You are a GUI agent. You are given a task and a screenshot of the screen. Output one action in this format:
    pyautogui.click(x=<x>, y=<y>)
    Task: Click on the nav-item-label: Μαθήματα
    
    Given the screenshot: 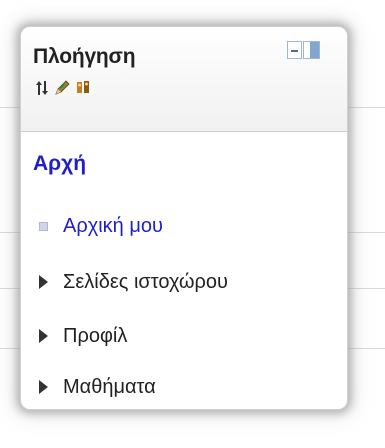 What is the action you would take?
    pyautogui.click(x=109, y=387)
    